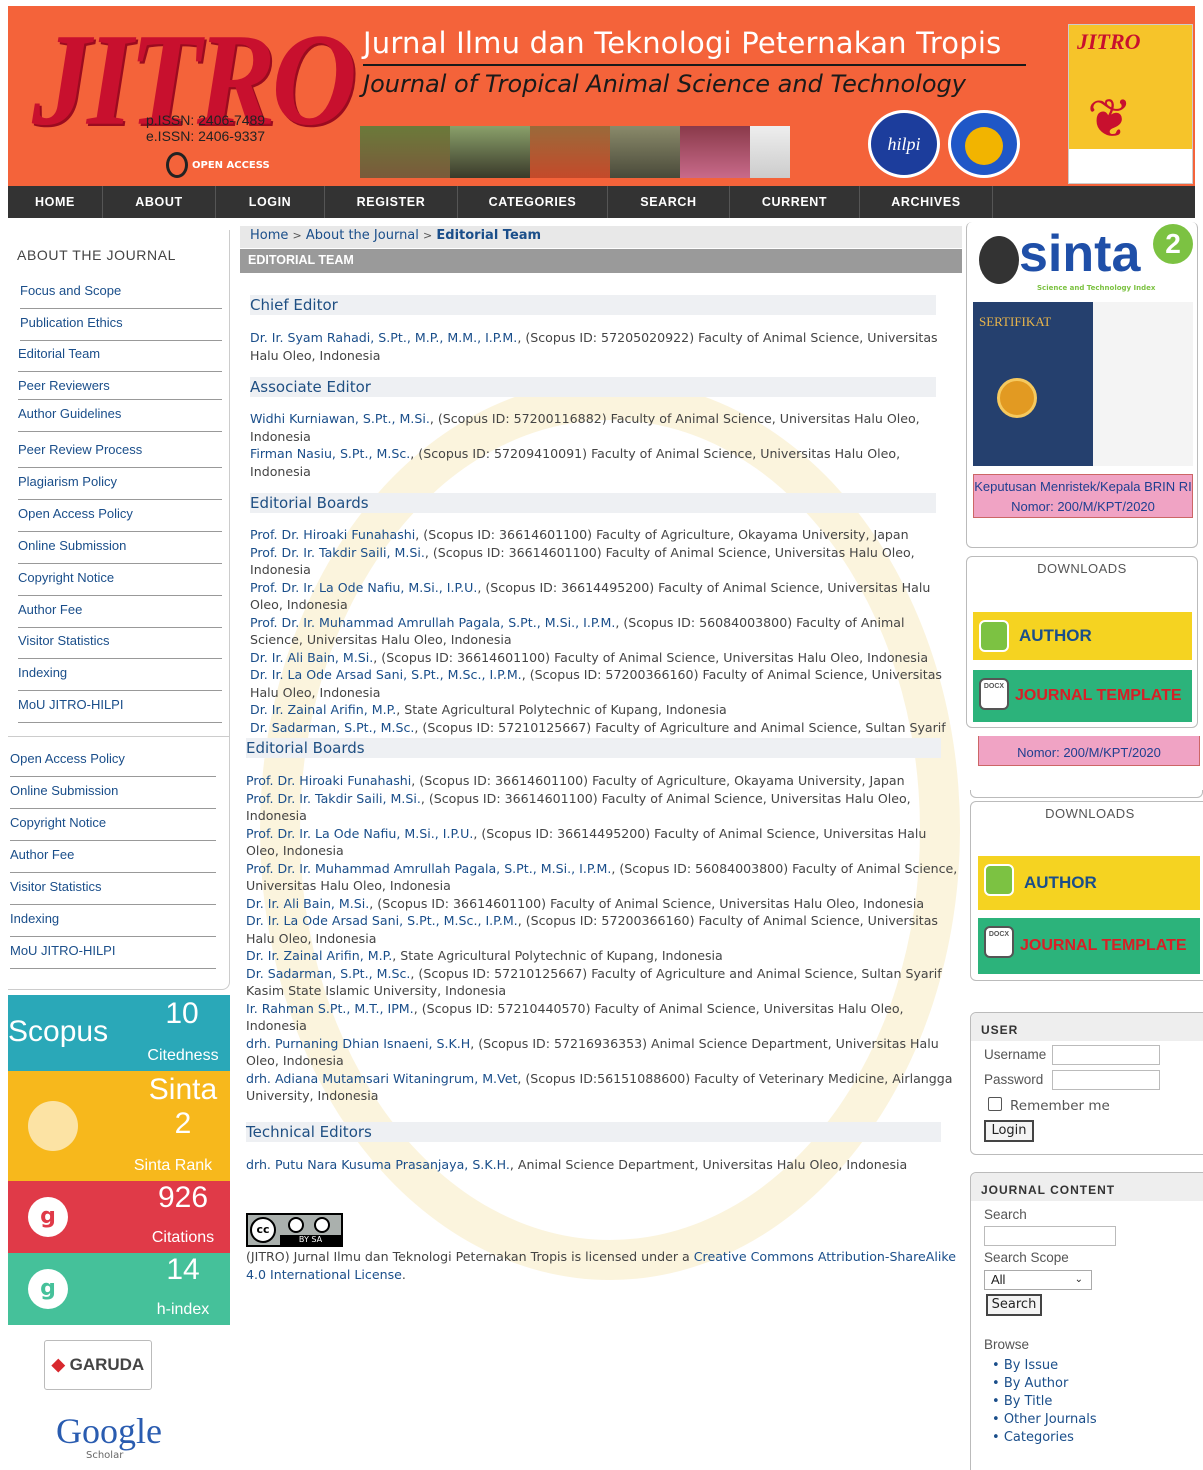  I want to click on board-member-name: drh. Adiana Mutamsari Witaningrum, M.Vet, so click(381, 1078).